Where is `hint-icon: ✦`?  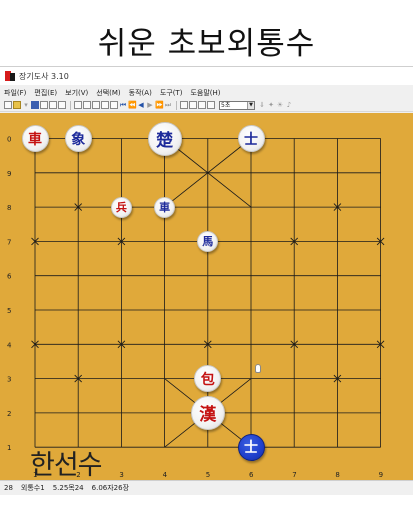 hint-icon: ✦ is located at coordinates (271, 105).